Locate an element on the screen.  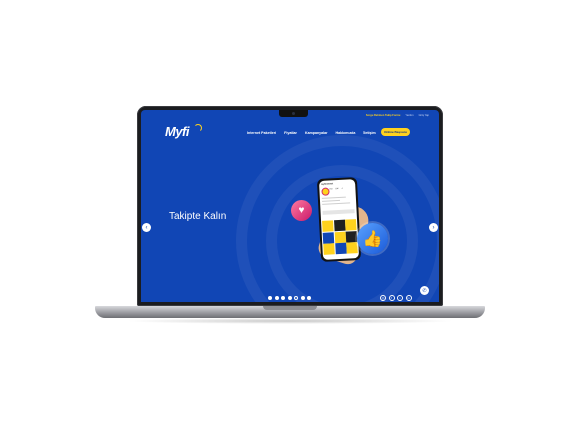
phone-icon: ✆ is located at coordinates (424, 290).